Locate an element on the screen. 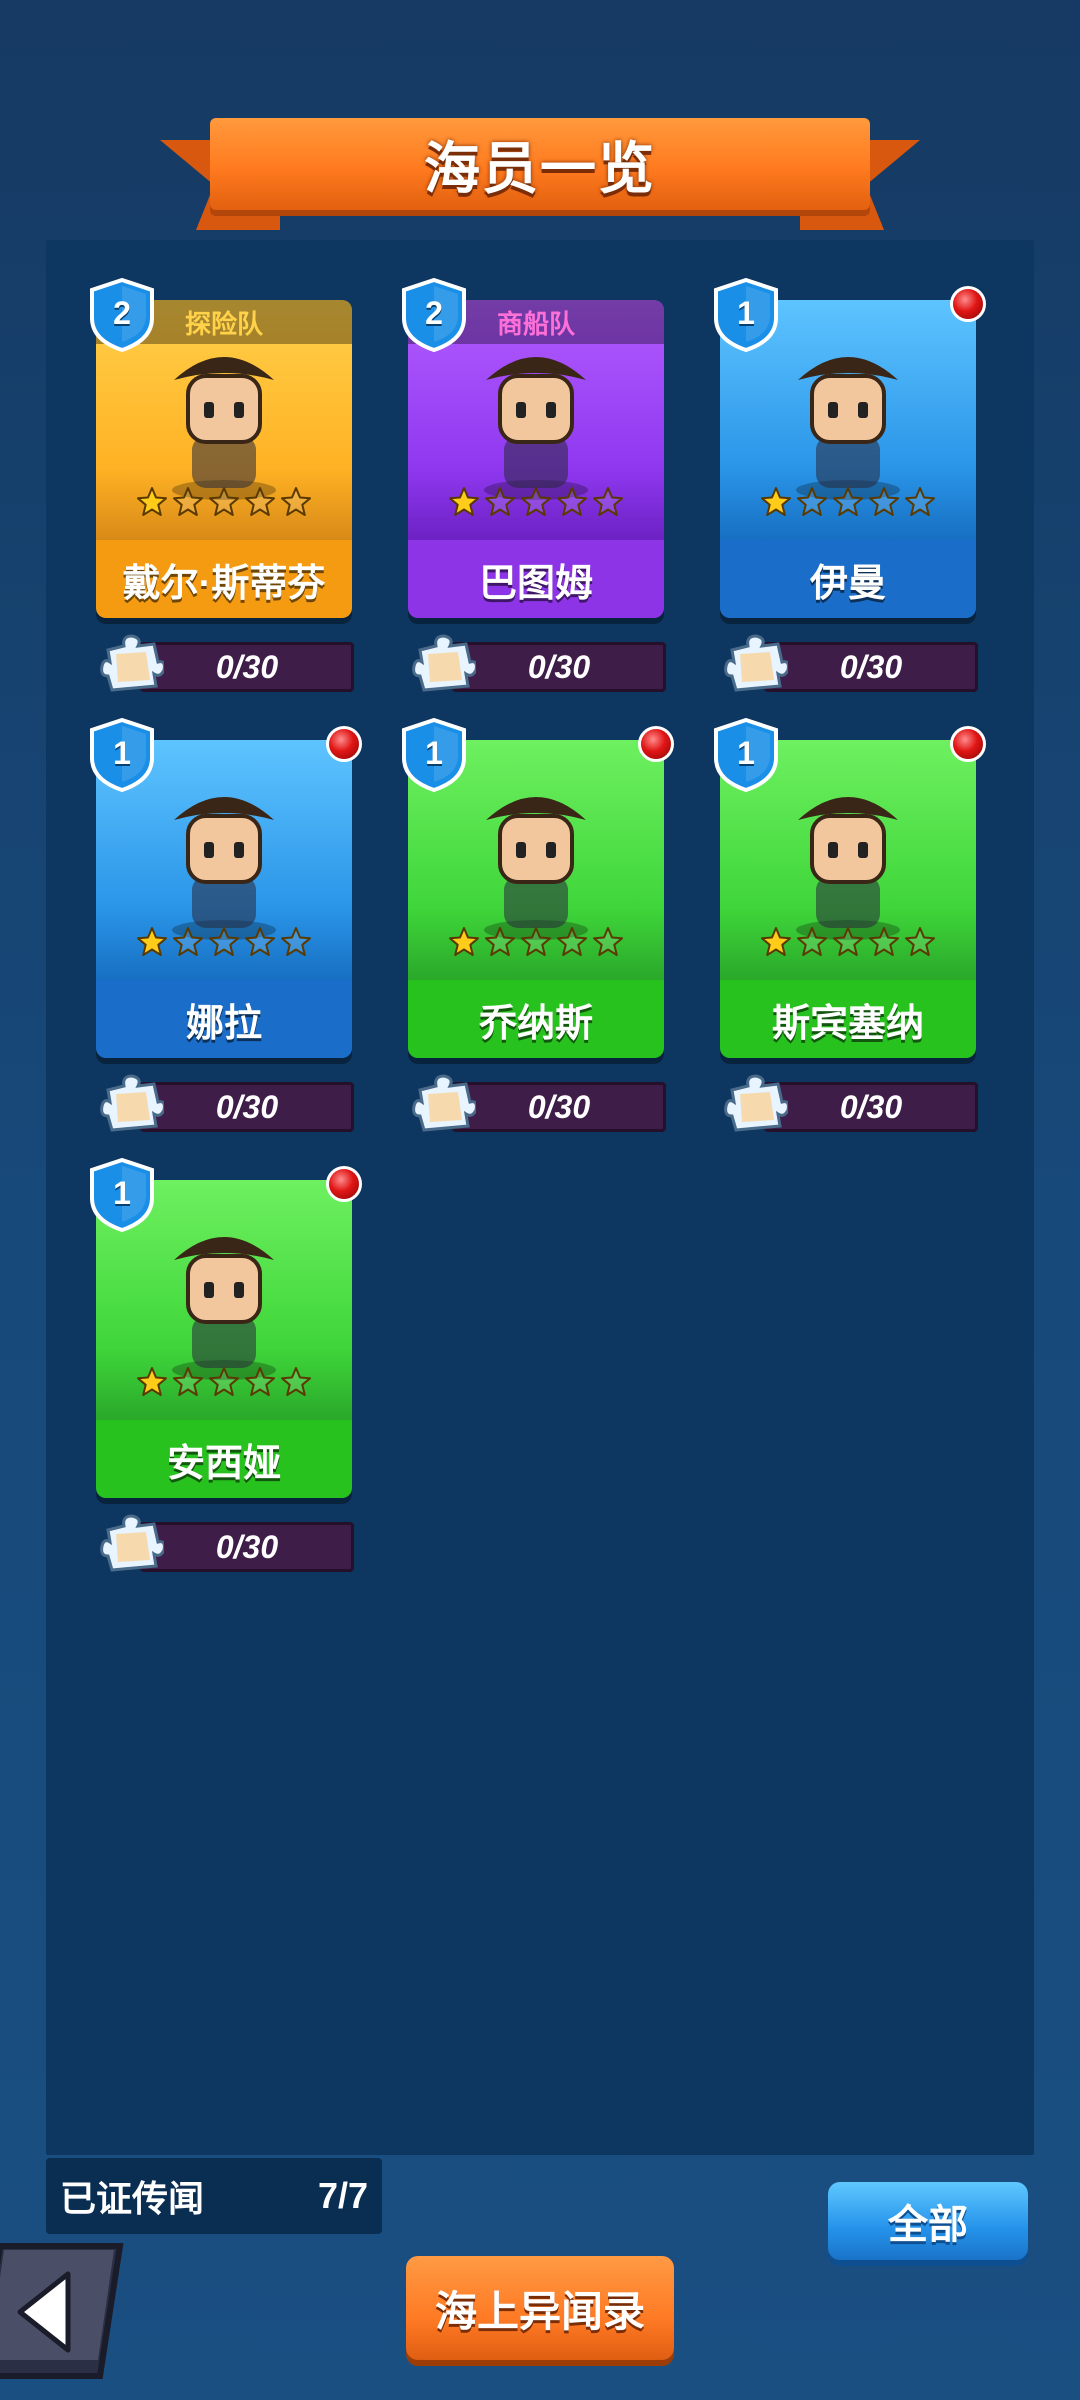 The image size is (1080, 2400). page-title: 海员一览 is located at coordinates (540, 168).